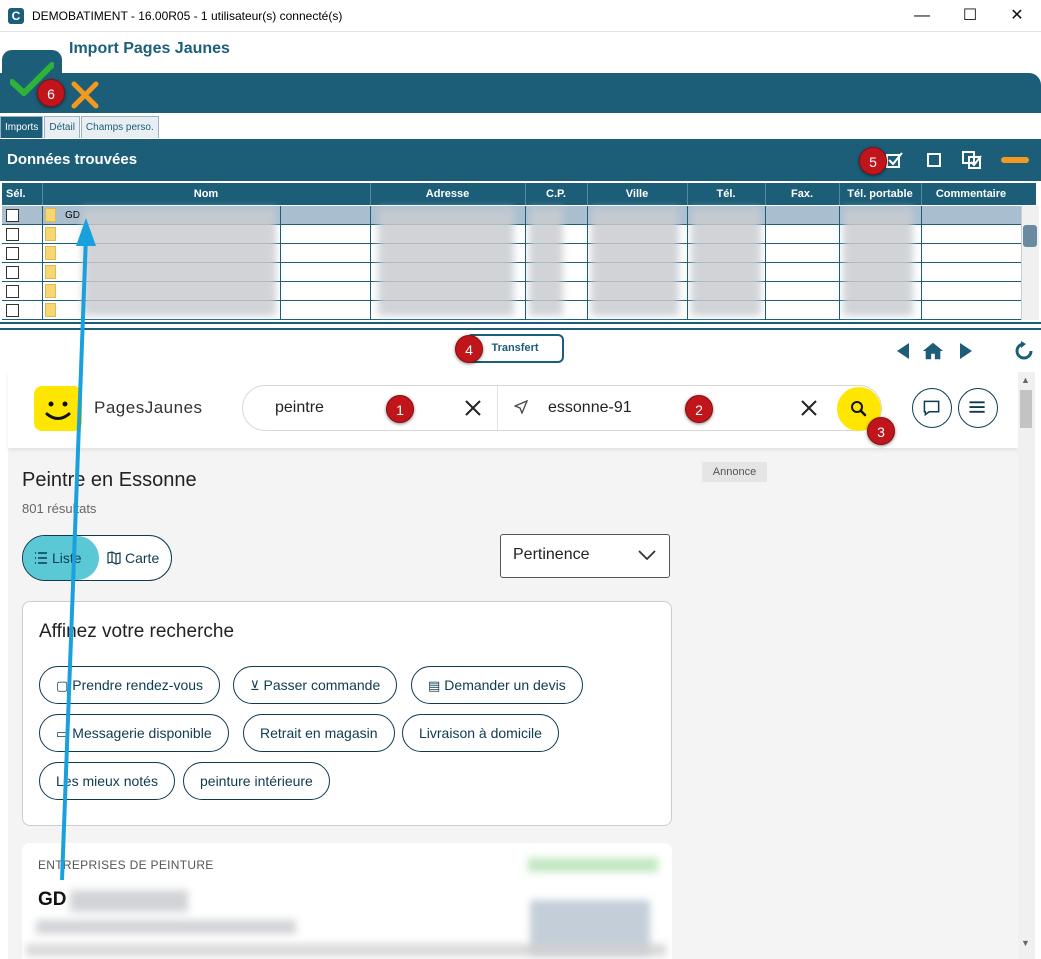  I want to click on clear-where-icon, so click(809, 408).